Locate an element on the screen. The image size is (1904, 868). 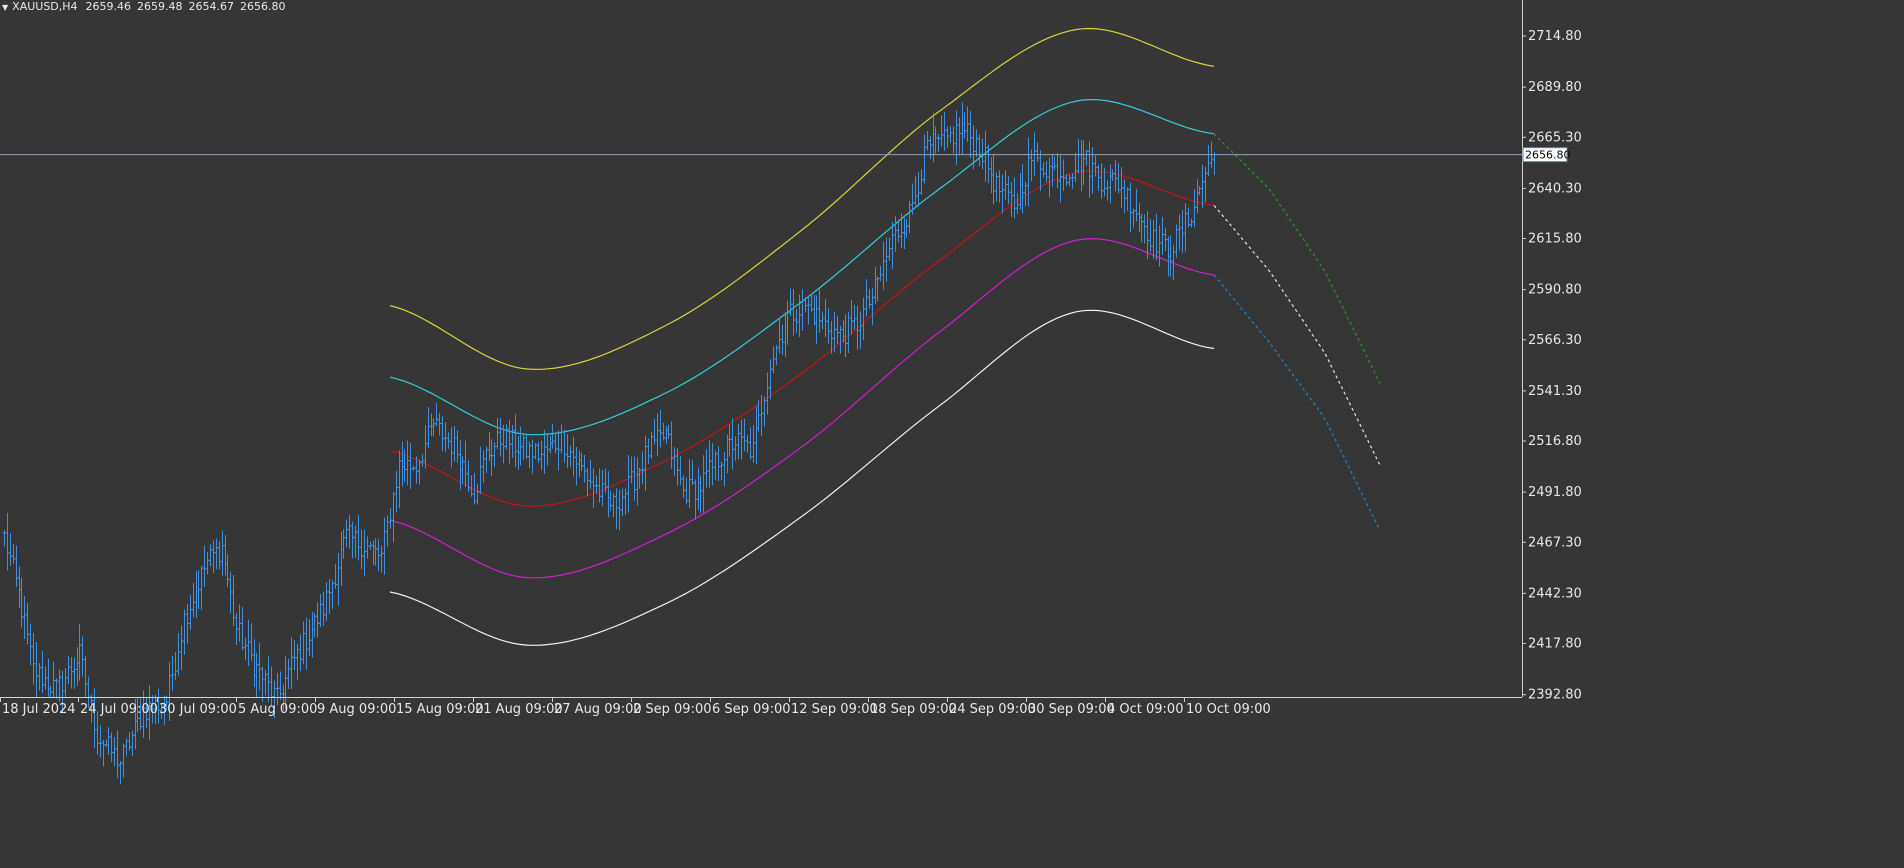
y-tick-label: 2417.80 is located at coordinates (1555, 644).